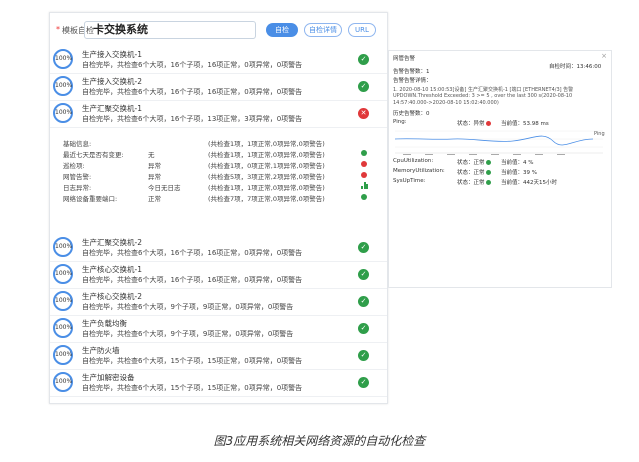  I want to click on ping-value: 当前值：53.98 ms, so click(525, 124).